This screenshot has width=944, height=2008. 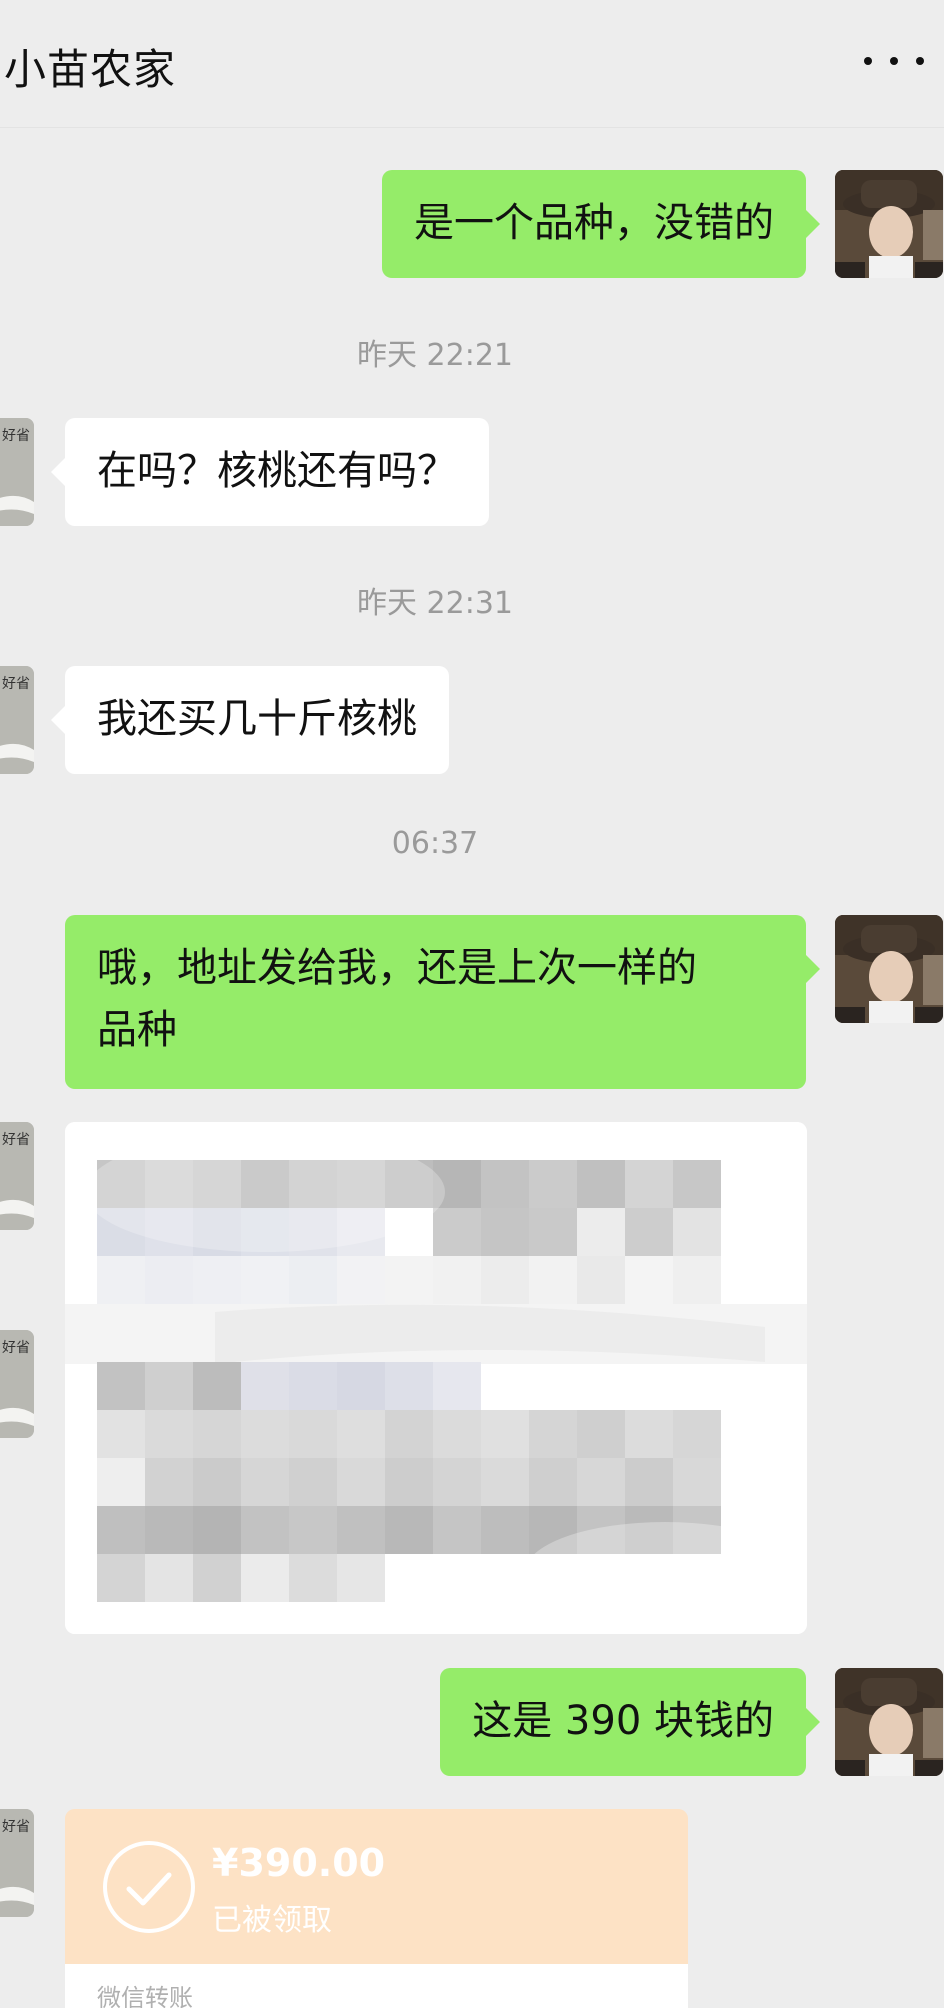 I want to click on message-bubble-sent: 哦，地址发给我，还是上次一样的 品种, so click(x=442, y=1002).